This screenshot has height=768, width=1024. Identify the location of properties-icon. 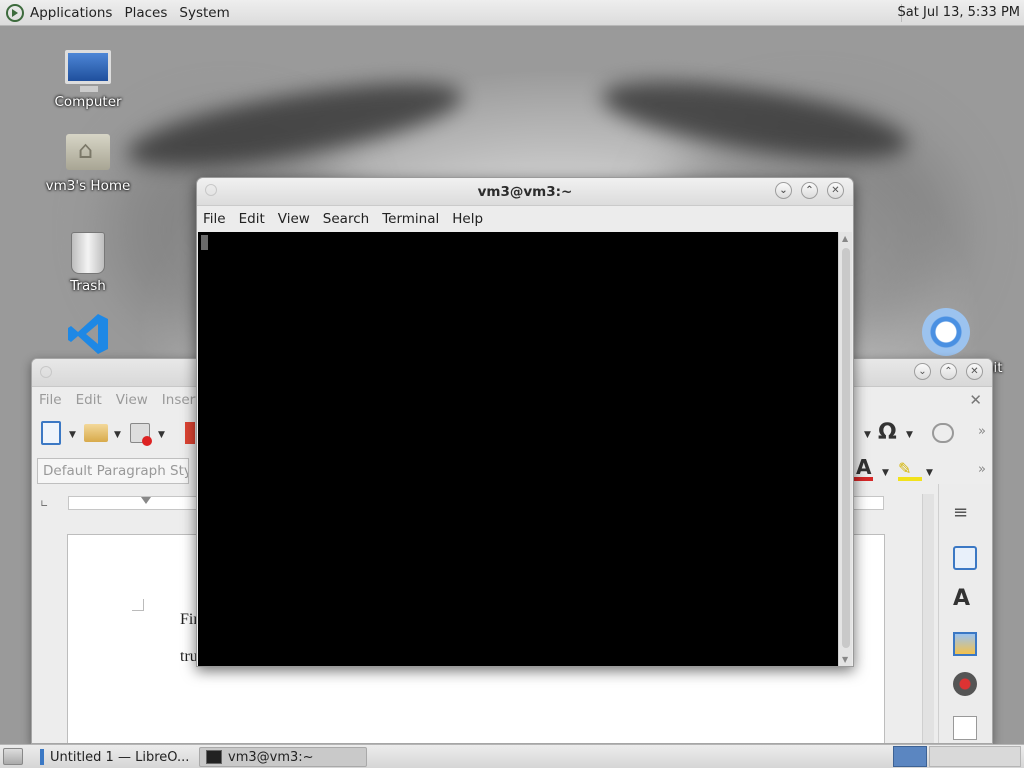
(965, 558).